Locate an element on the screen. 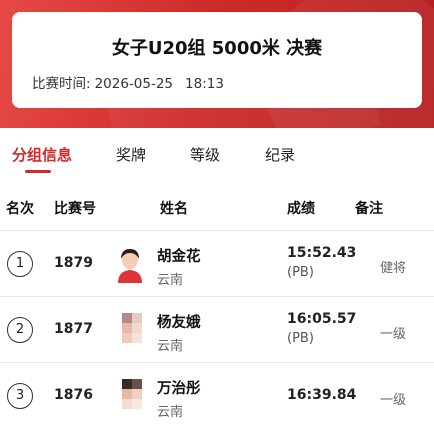 This screenshot has width=434, height=431. col-rank: 名次 is located at coordinates (20, 209).